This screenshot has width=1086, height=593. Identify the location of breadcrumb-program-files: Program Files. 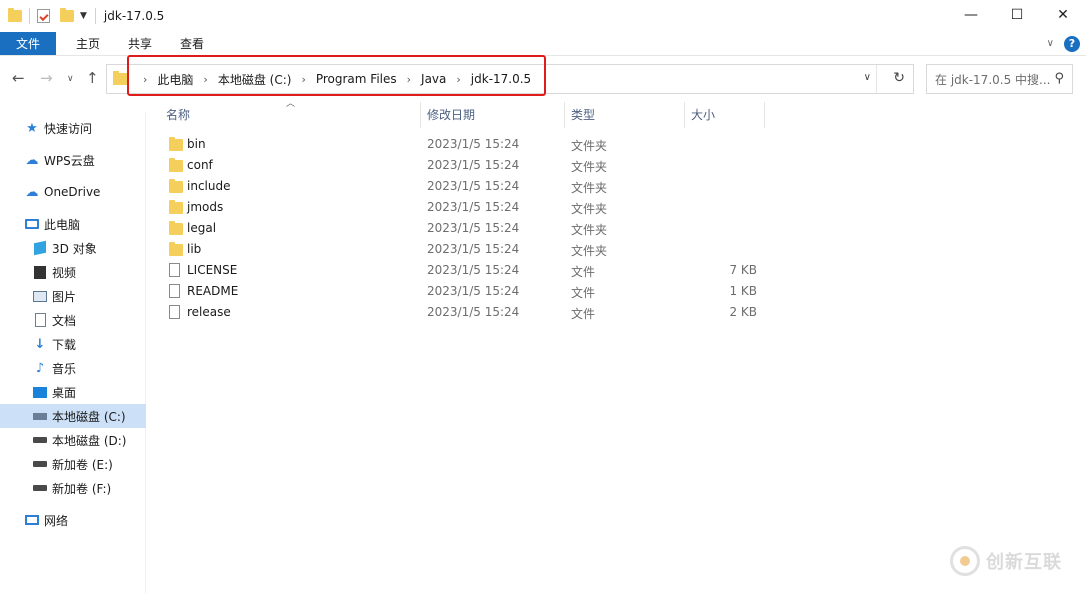
(356, 79).